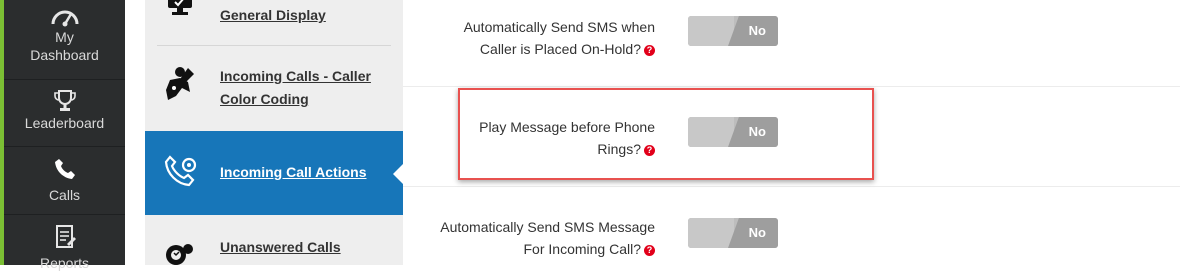 The width and height of the screenshot is (1180, 272). Describe the element at coordinates (666, 134) in the screenshot. I see `highlight-box` at that location.